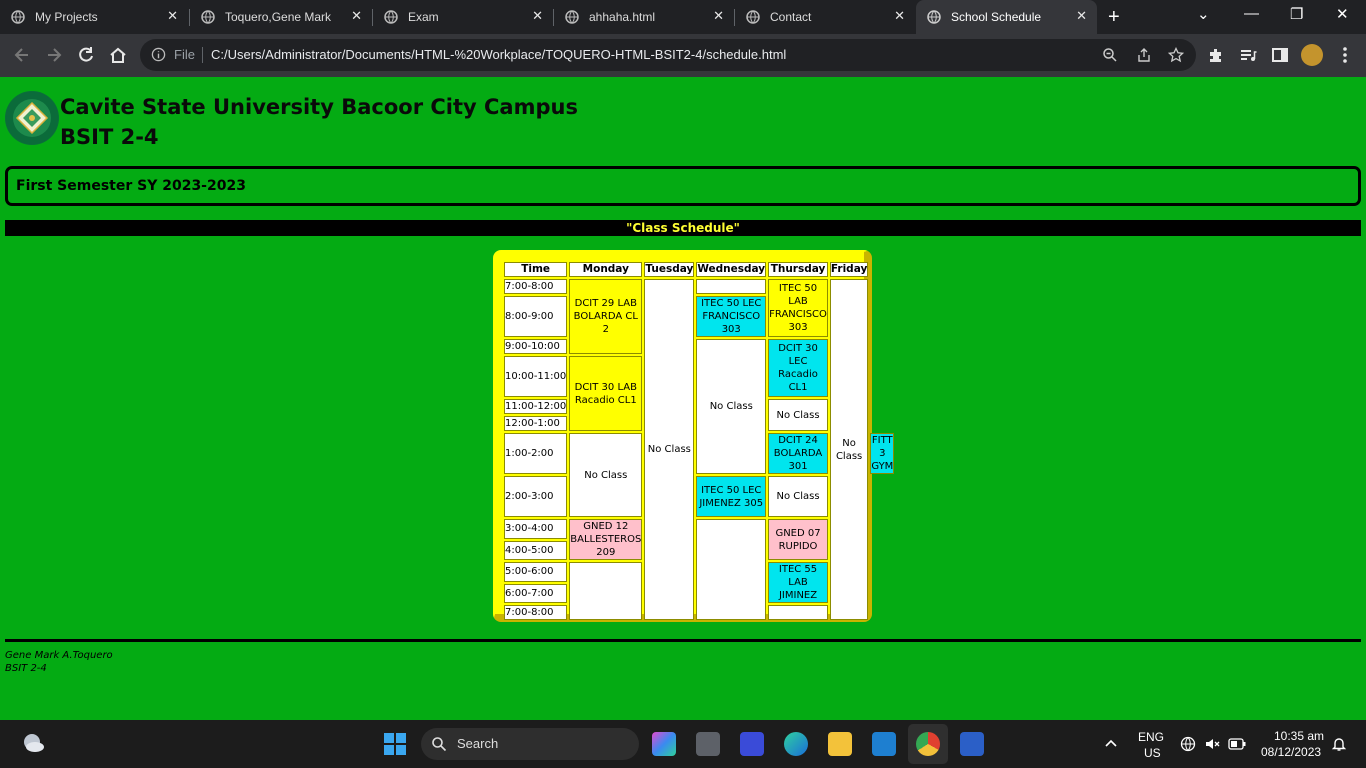  I want to click on tab-search-chevron-icon: ⌄, so click(1203, 14).